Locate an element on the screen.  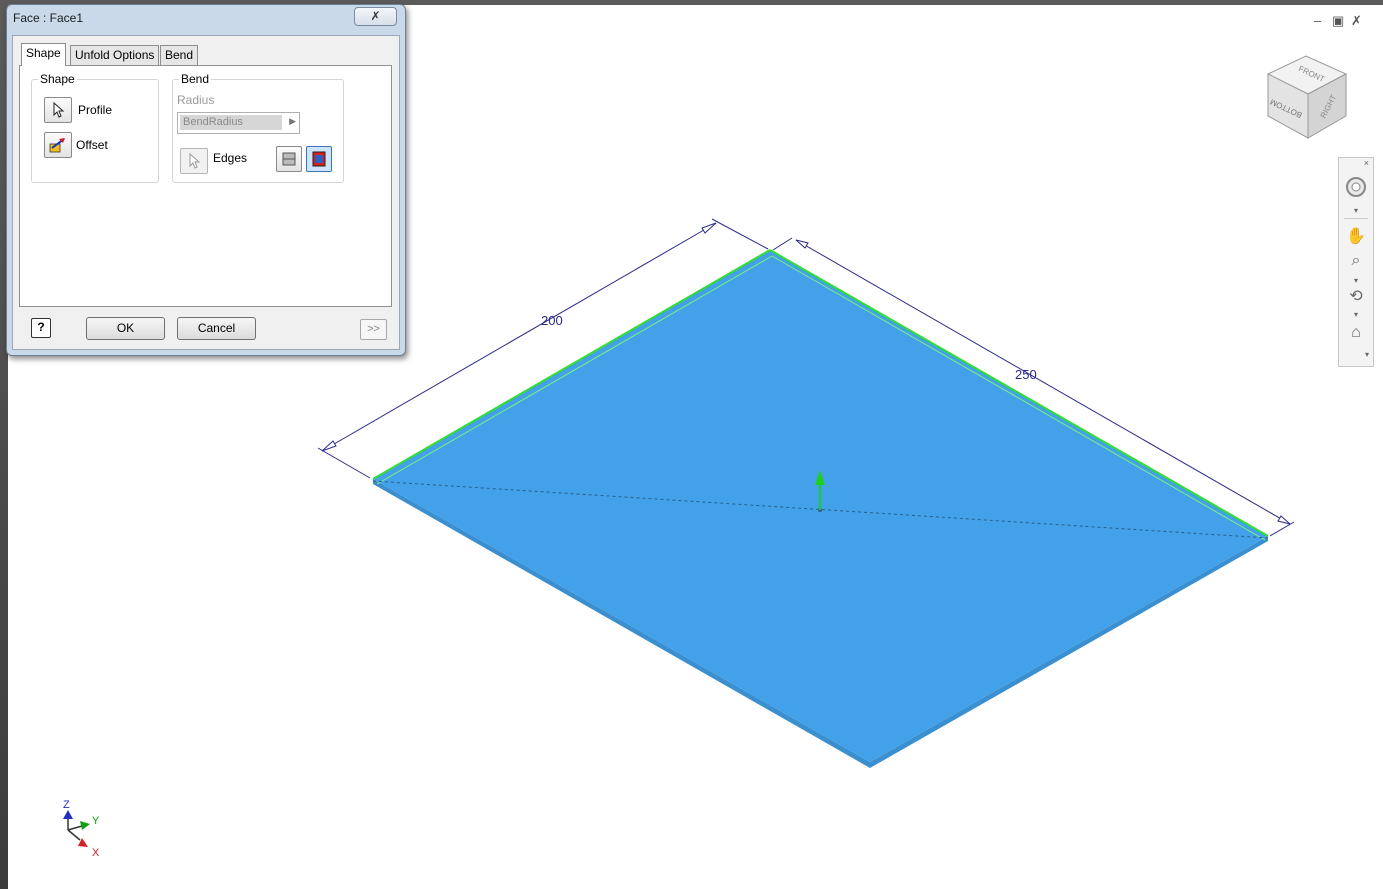
steering-wheel-icon is located at coordinates (1356, 188).